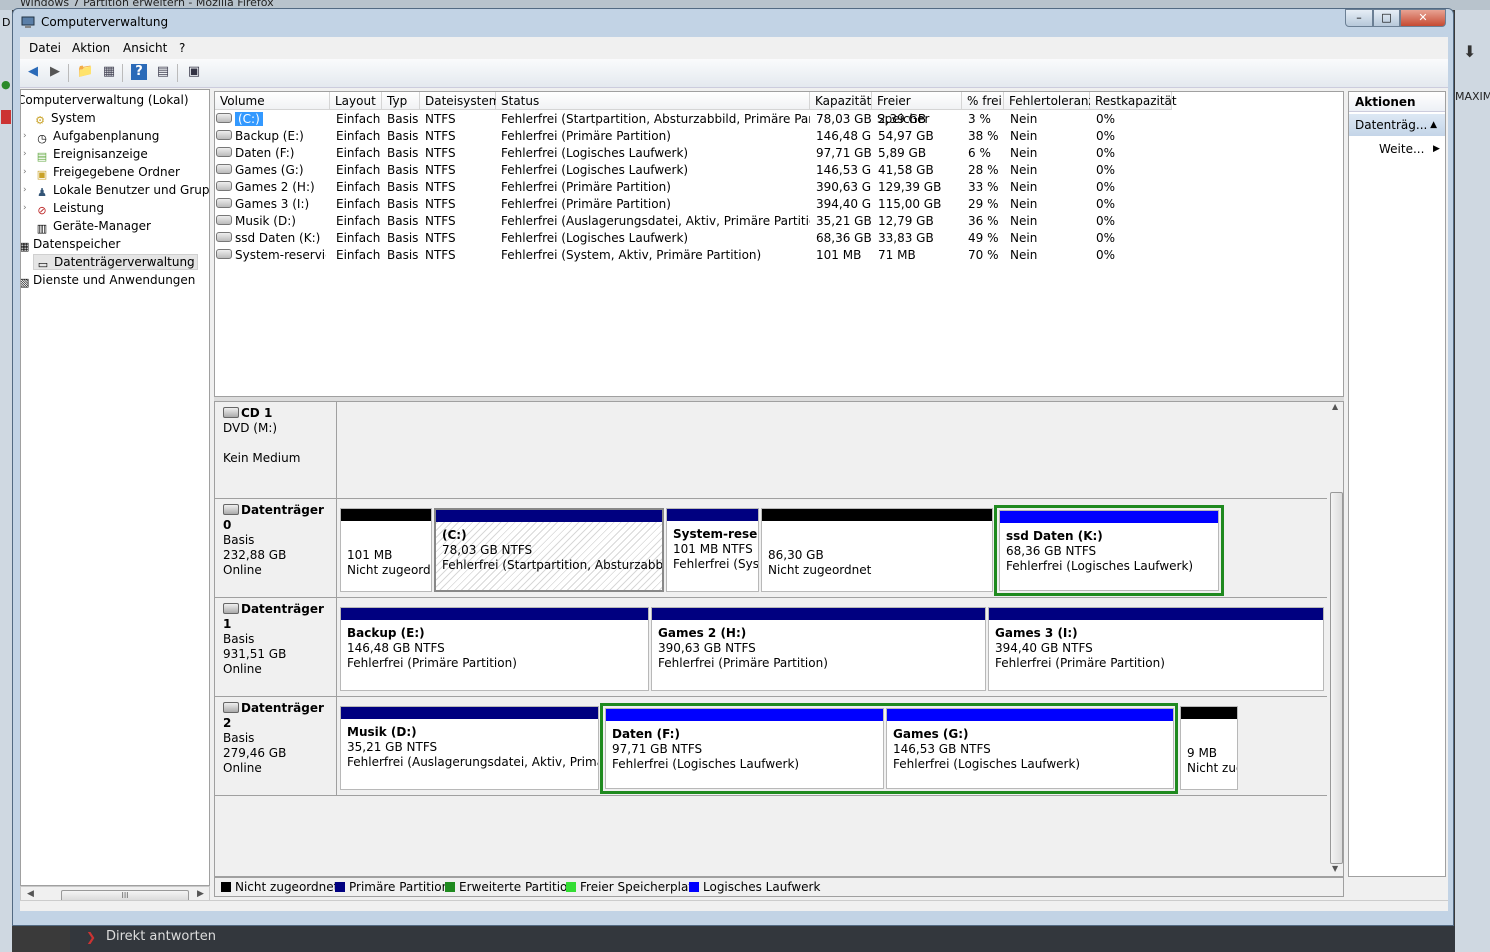 The height and width of the screenshot is (952, 1490). Describe the element at coordinates (101, 172) in the screenshot. I see `tree-item-freigegebene-ordner: › ▣ Freigegebene Ordner` at that location.